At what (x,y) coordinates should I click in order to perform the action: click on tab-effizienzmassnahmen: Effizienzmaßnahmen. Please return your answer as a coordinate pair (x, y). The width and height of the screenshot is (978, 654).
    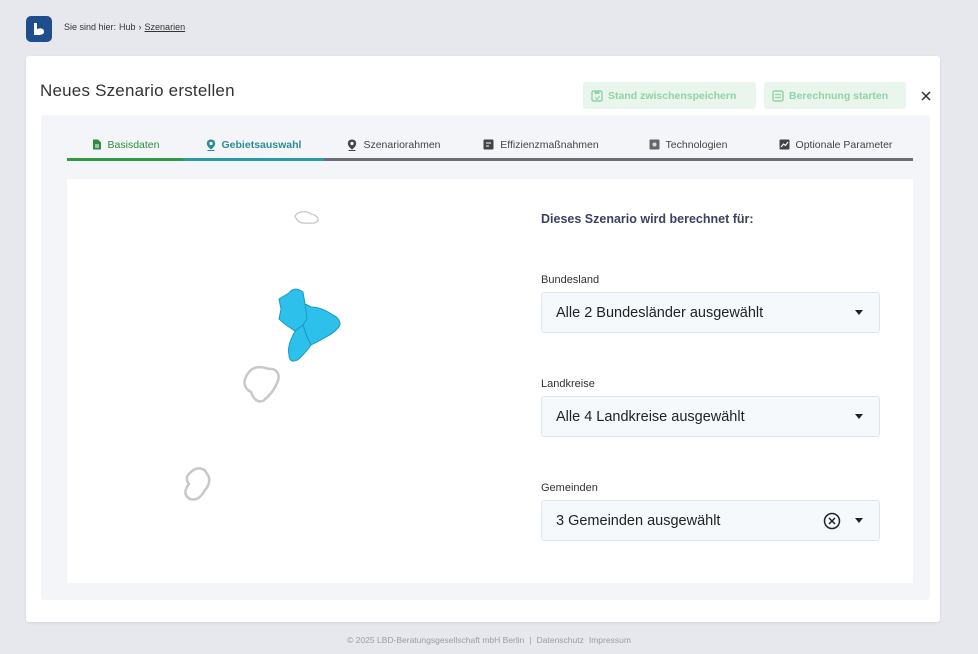
    Looking at the image, I should click on (541, 146).